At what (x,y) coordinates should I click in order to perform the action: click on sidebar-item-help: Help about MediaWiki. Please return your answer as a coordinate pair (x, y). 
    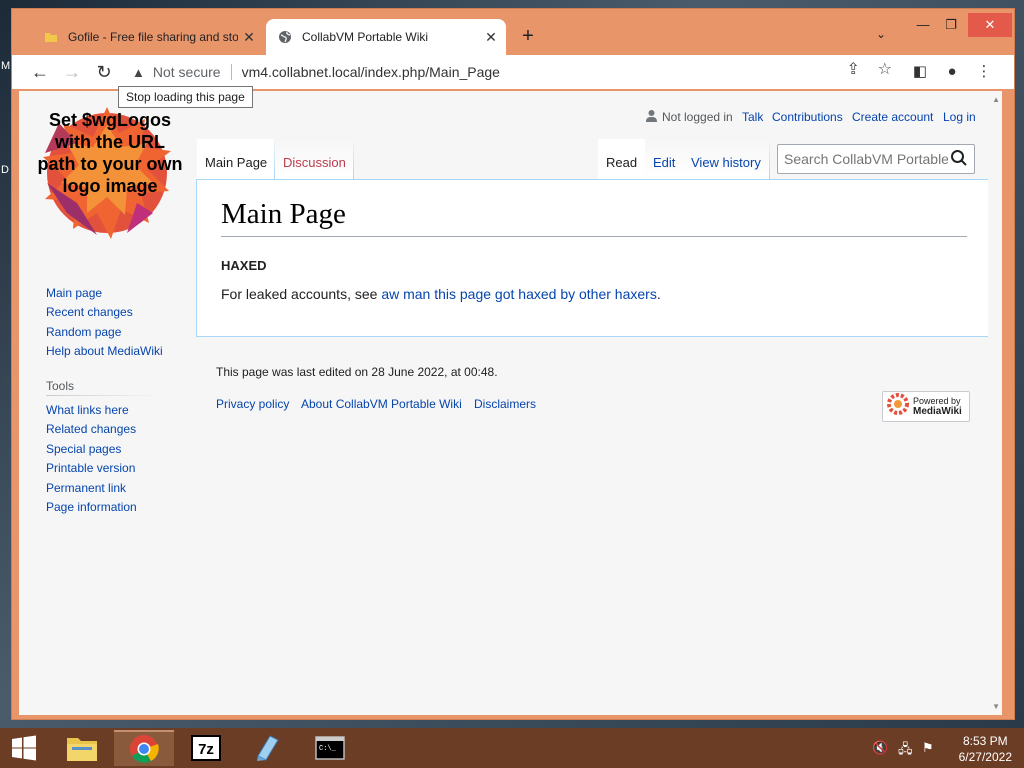
    Looking at the image, I should click on (104, 351).